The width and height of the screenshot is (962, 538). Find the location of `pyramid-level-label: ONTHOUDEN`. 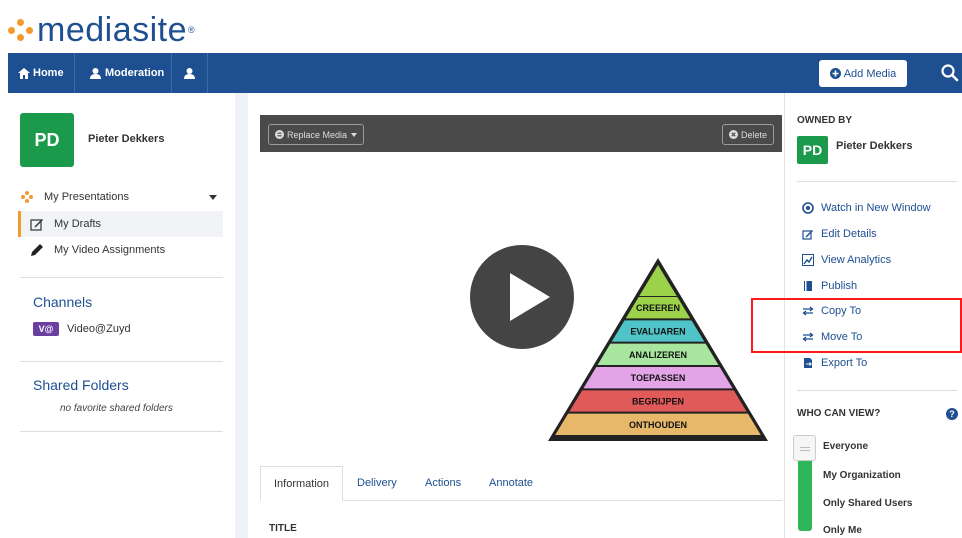

pyramid-level-label: ONTHOUDEN is located at coordinates (658, 425).